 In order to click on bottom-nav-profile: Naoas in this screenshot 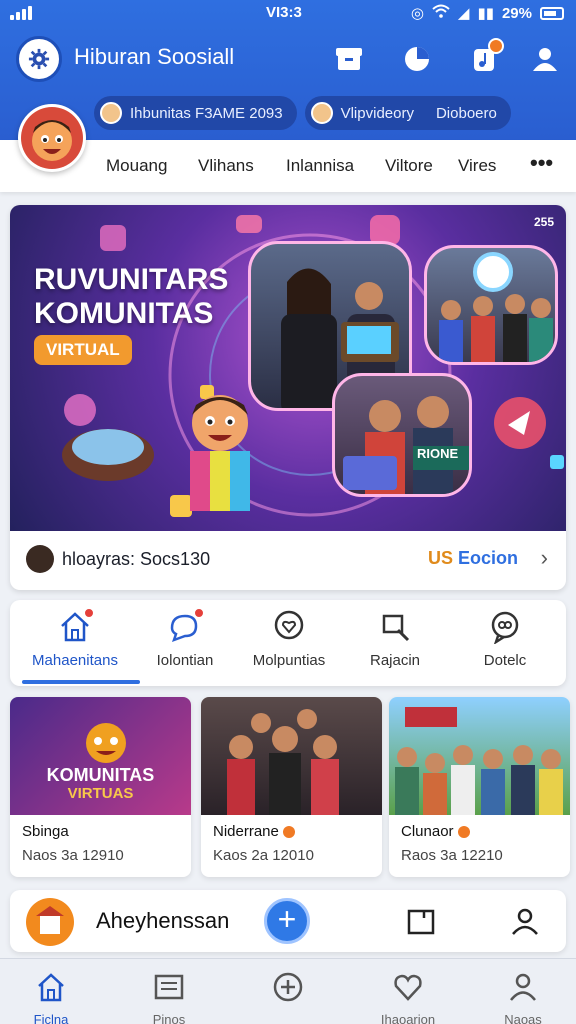, I will do `click(523, 997)`.